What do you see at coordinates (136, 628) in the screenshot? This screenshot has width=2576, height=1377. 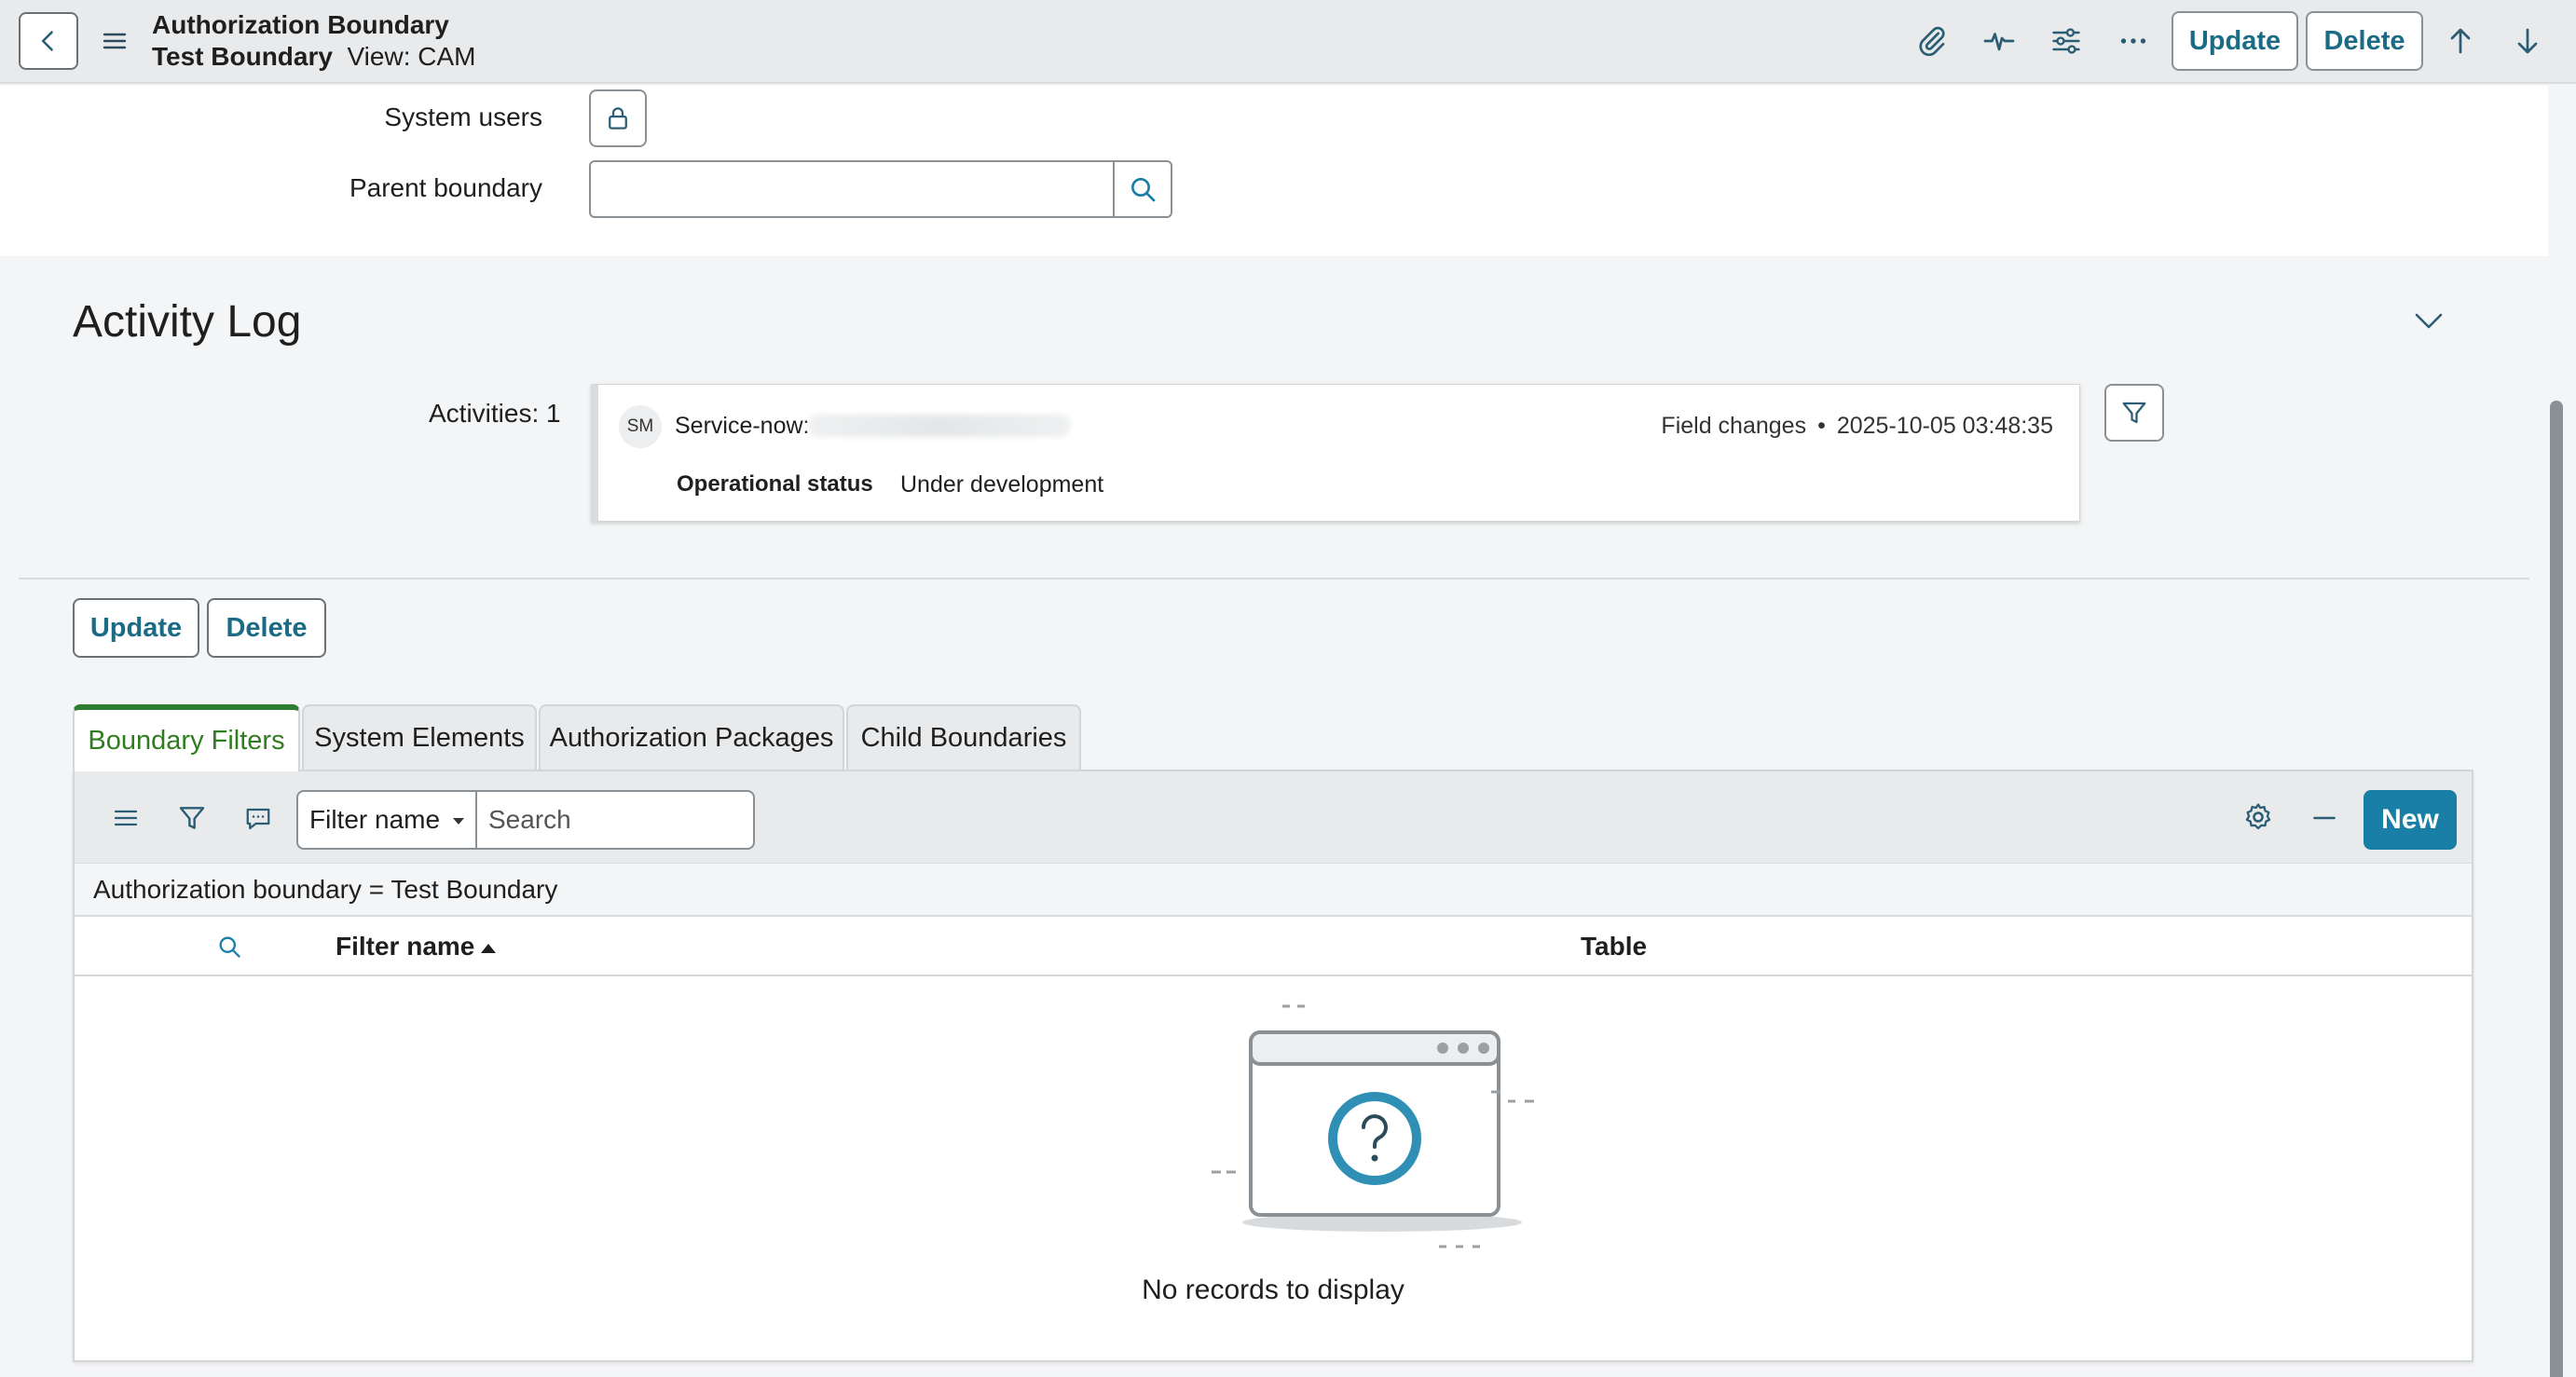 I see `update-button: Update` at bounding box center [136, 628].